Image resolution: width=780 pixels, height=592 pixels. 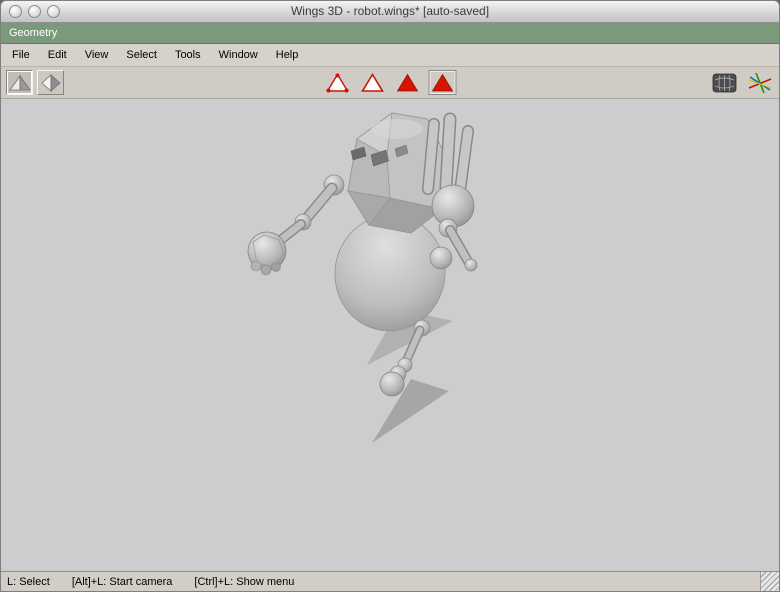 What do you see at coordinates (244, 581) in the screenshot?
I see `status-menu-hint: [Ctrl]+L: Show menu` at bounding box center [244, 581].